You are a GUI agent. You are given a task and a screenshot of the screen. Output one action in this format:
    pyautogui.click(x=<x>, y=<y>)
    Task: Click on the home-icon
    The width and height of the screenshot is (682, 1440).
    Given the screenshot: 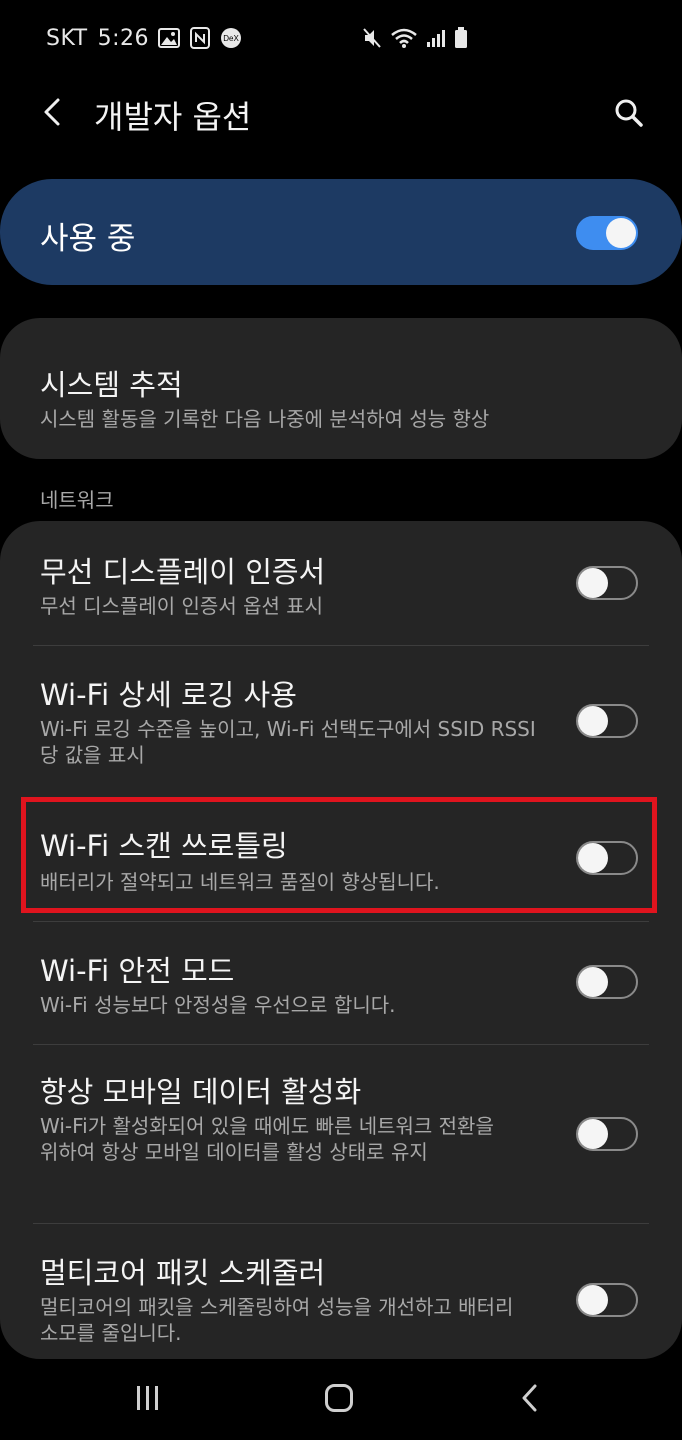 What is the action you would take?
    pyautogui.click(x=339, y=1400)
    